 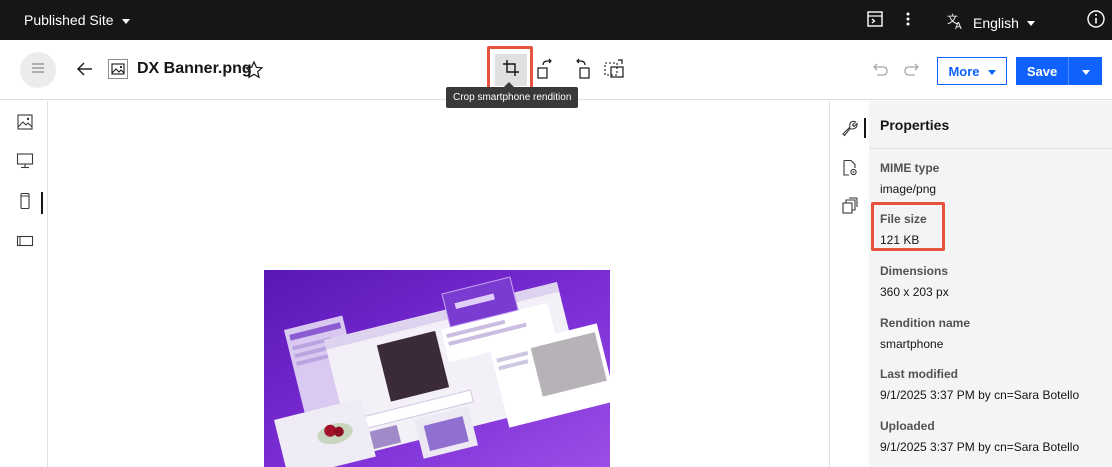 What do you see at coordinates (1096, 21) in the screenshot?
I see `info-icon` at bounding box center [1096, 21].